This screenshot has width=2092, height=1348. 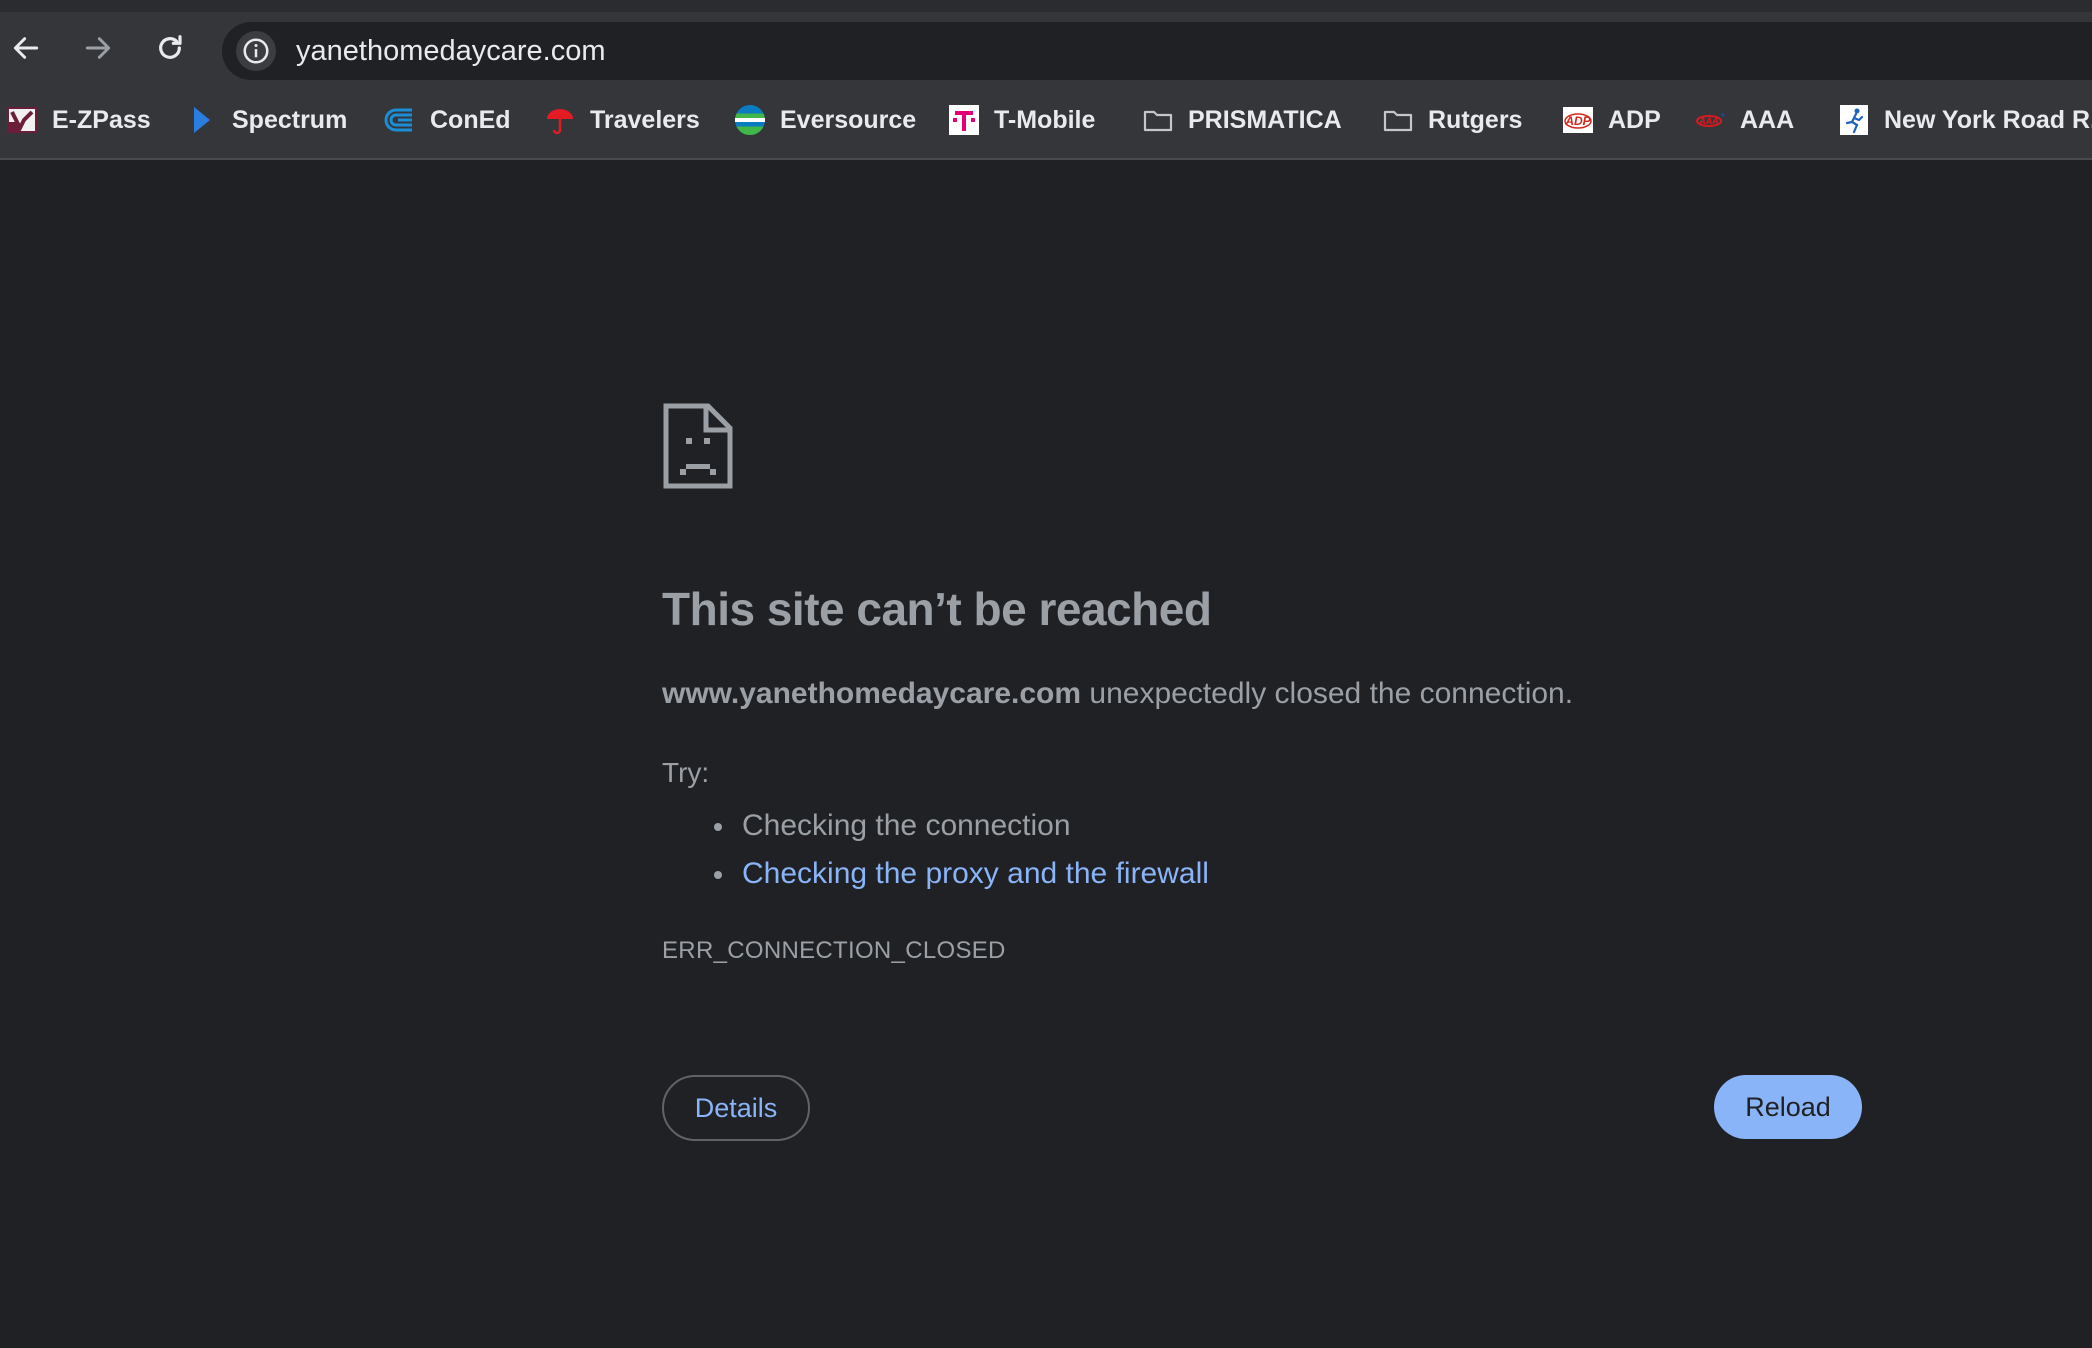 I want to click on bookmark-label: T-Mobile, so click(x=1045, y=119).